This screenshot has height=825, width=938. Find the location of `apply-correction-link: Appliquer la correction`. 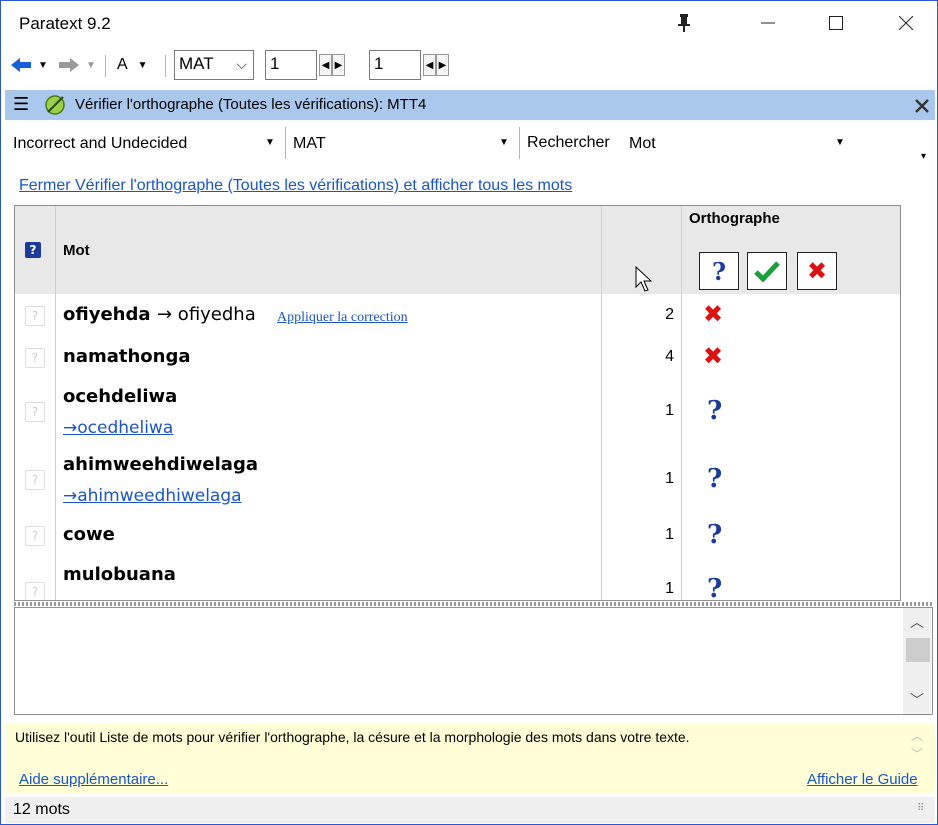

apply-correction-link: Appliquer la correction is located at coordinates (342, 318).